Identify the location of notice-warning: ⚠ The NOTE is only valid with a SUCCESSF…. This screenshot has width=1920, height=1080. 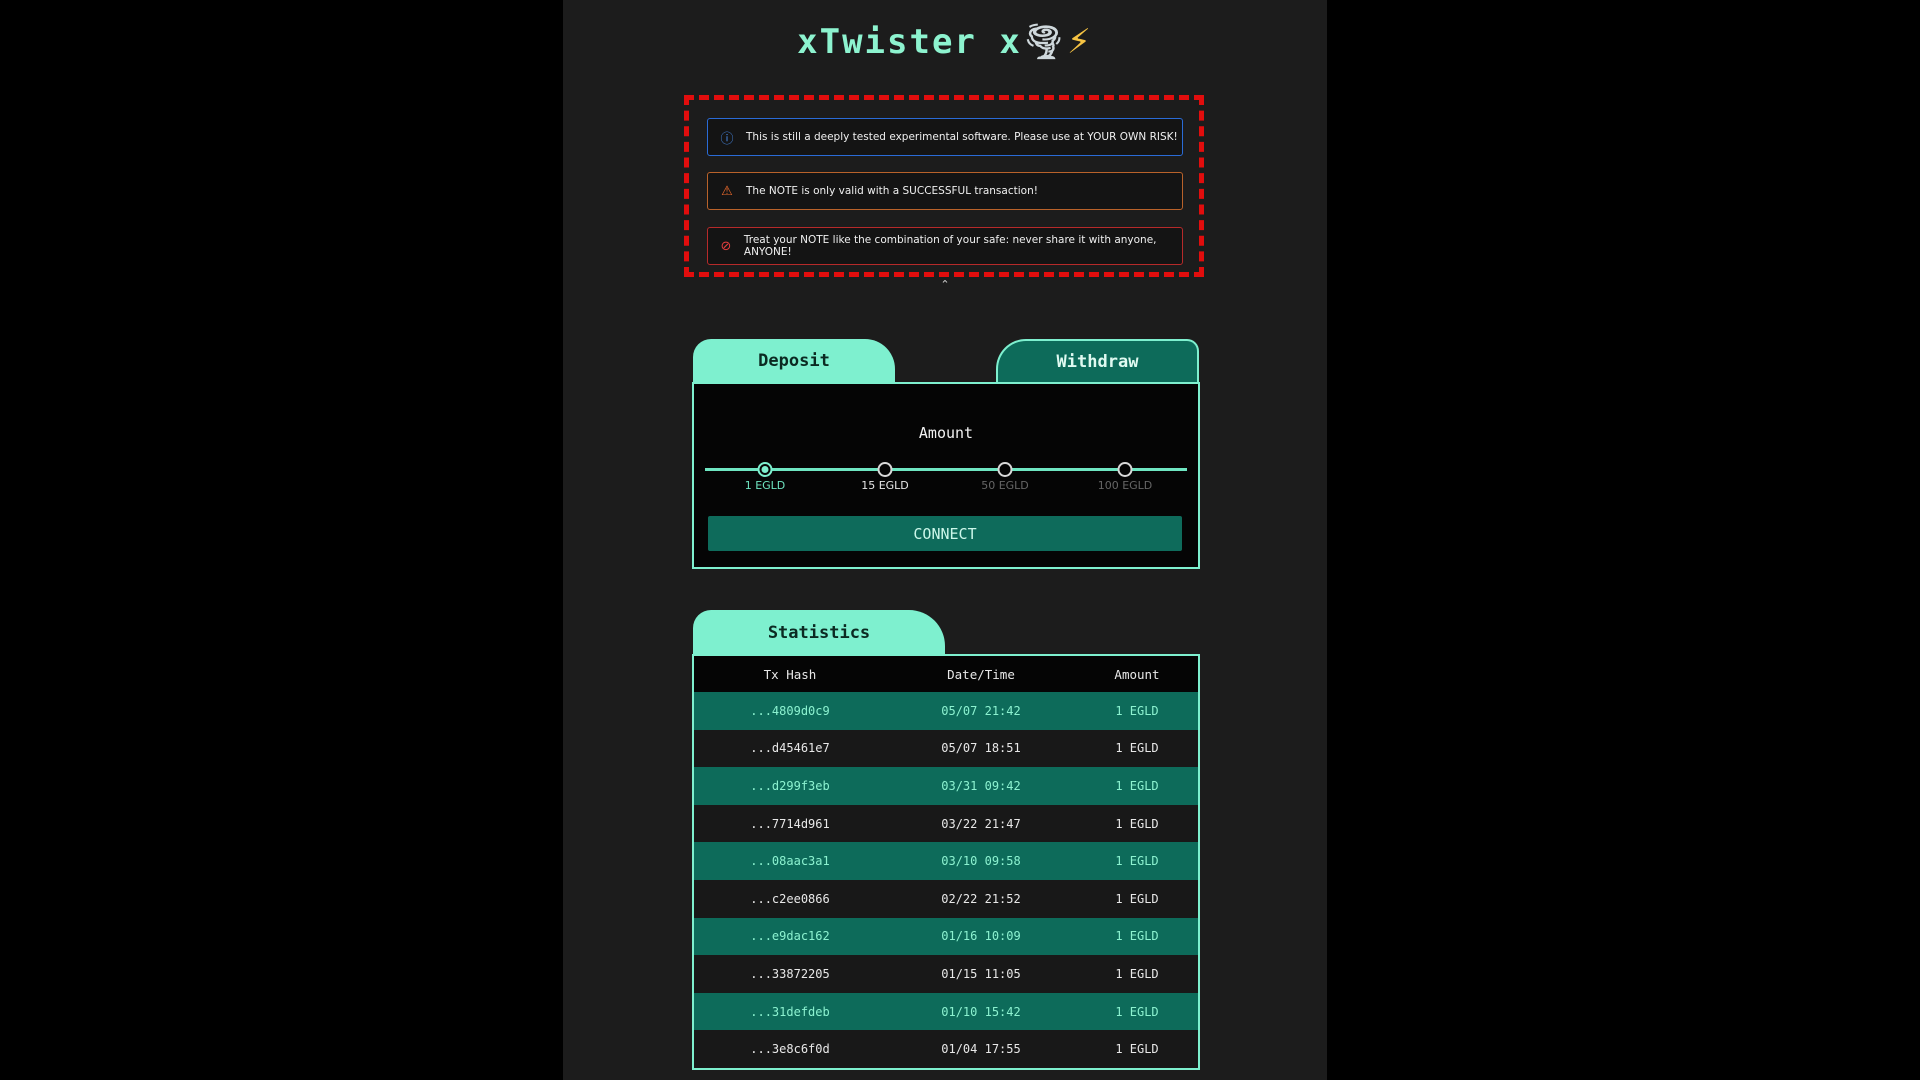
(945, 191).